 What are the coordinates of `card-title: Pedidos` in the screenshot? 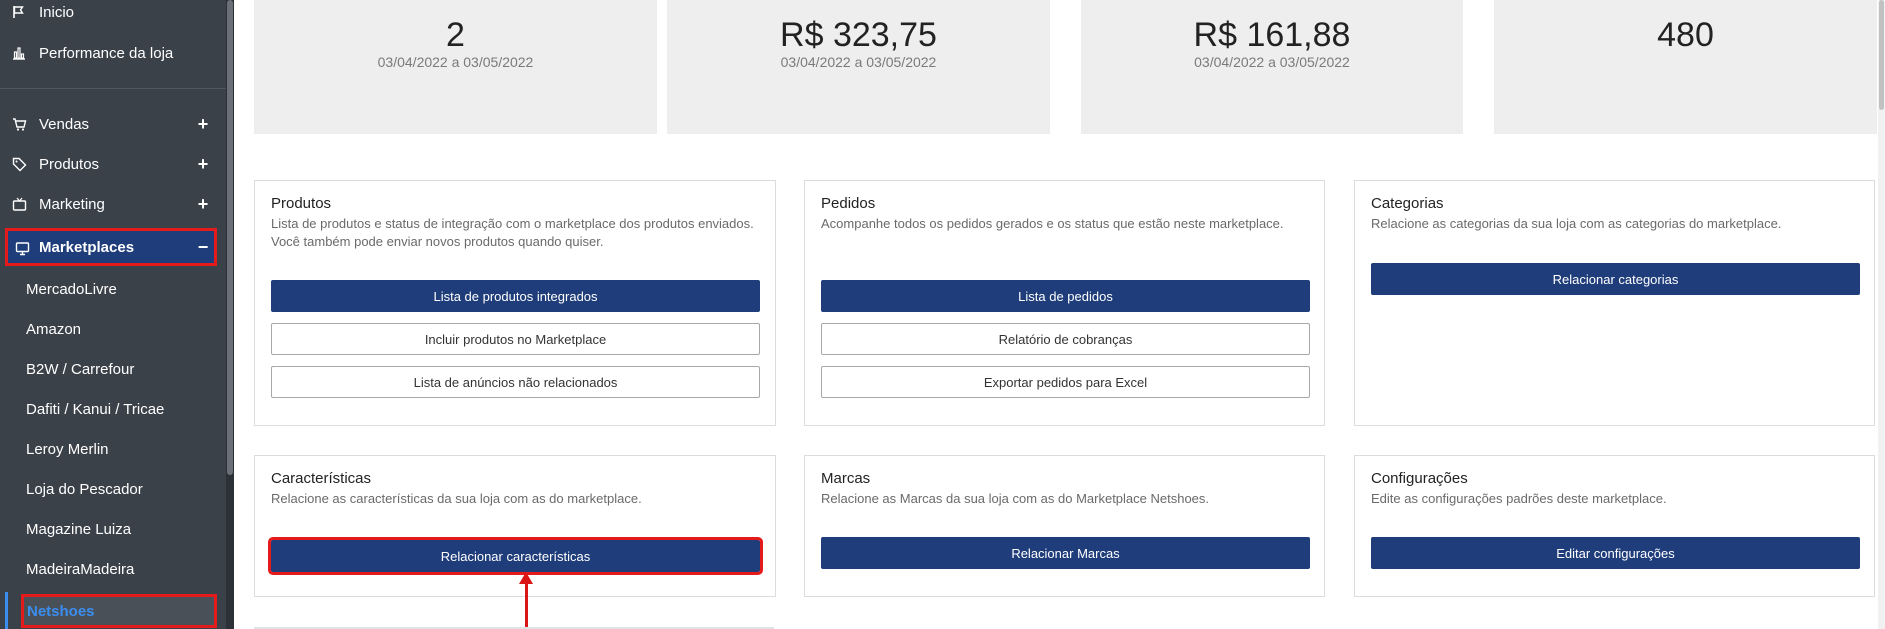 It's located at (848, 203).